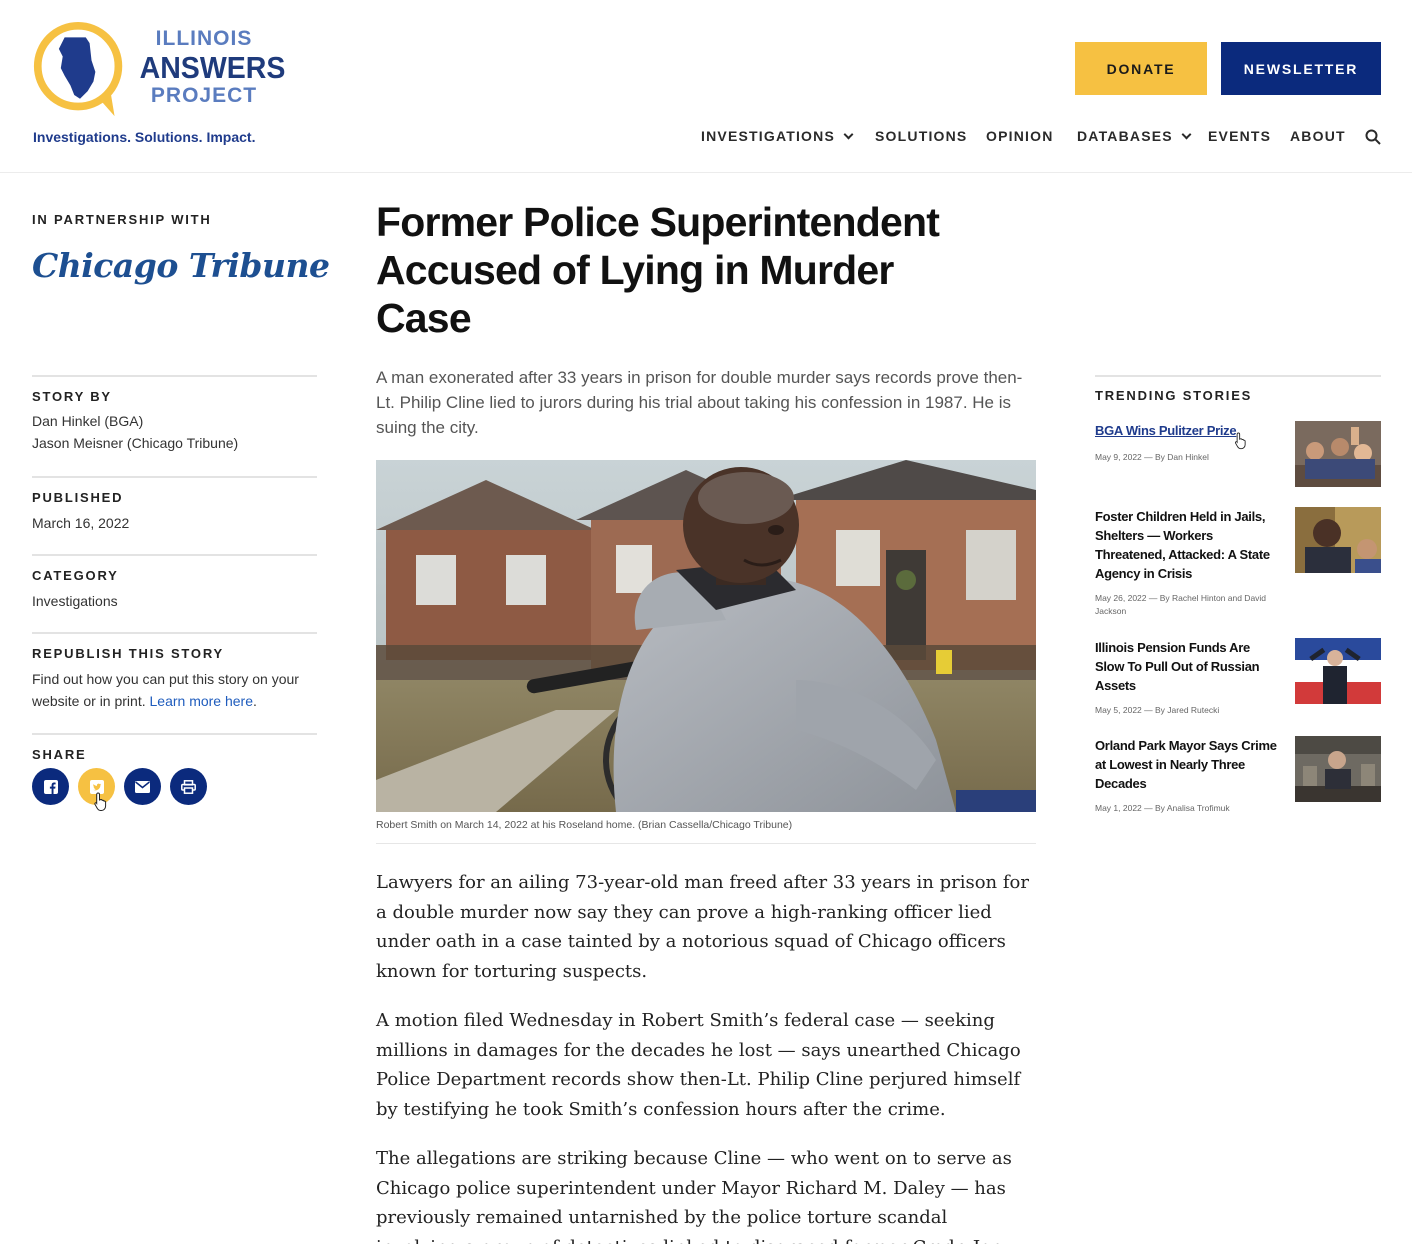 This screenshot has width=1412, height=1244. I want to click on logo-line-2: ANSWERS, so click(212, 67).